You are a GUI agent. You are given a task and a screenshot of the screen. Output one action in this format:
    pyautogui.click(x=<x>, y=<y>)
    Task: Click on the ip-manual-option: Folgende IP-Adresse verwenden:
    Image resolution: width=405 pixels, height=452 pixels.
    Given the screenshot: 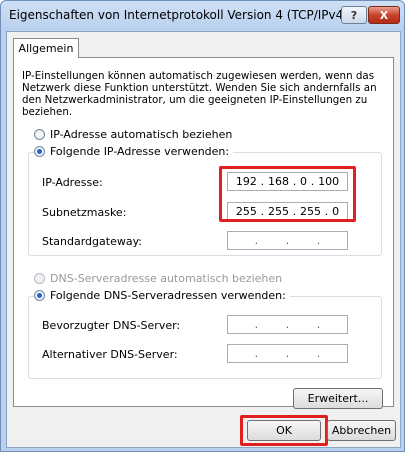 What is the action you would take?
    pyautogui.click(x=134, y=151)
    